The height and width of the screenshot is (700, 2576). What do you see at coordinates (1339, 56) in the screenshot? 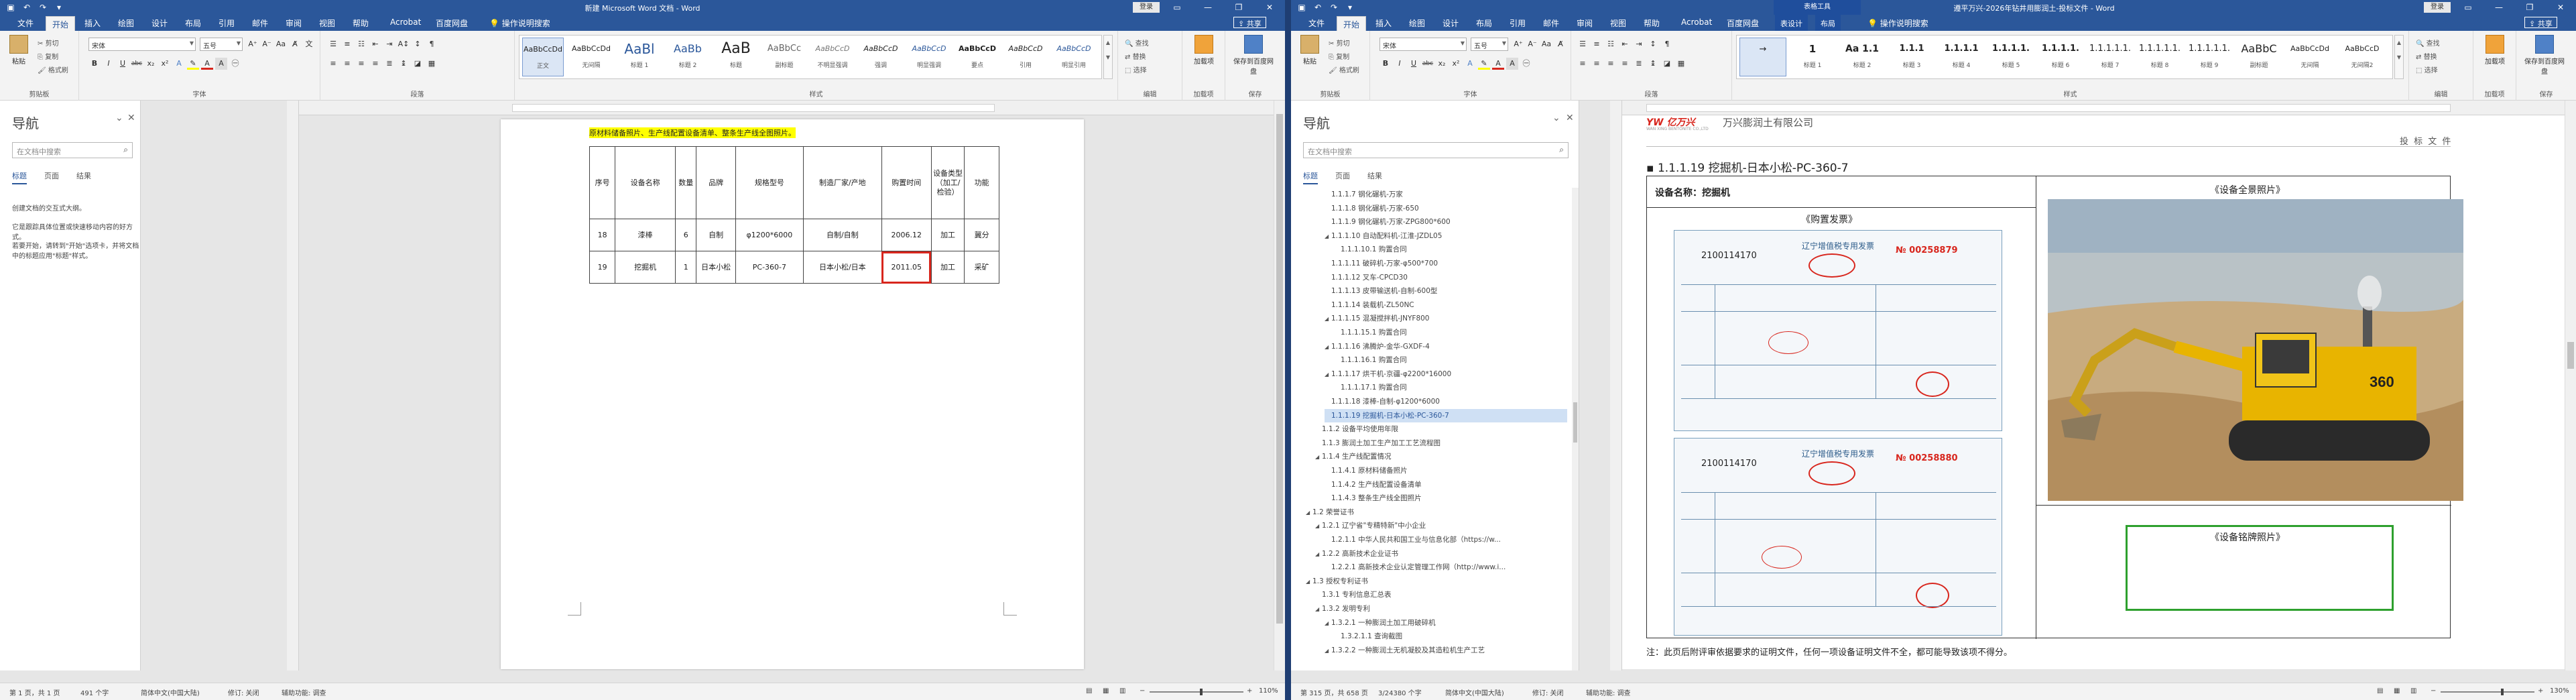
I see `copy-button: ⎘ 复制` at bounding box center [1339, 56].